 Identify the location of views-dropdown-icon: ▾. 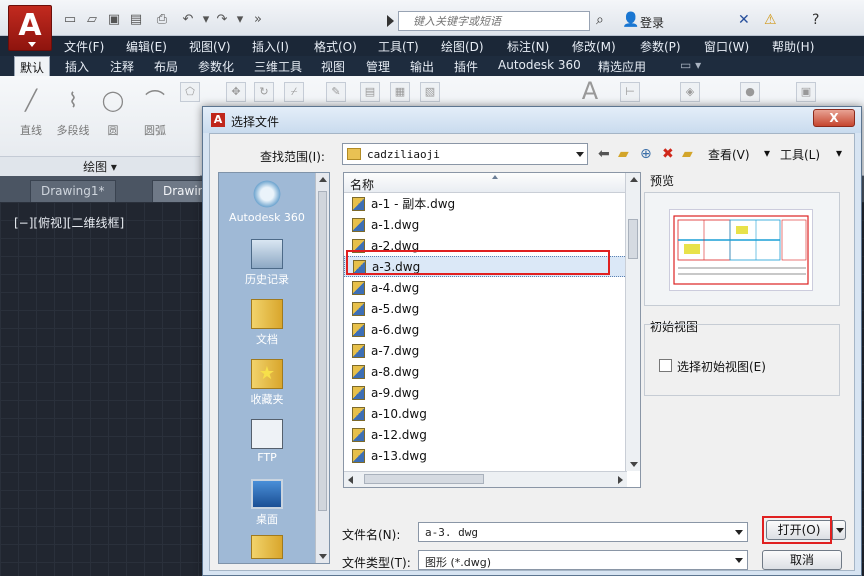
(767, 153).